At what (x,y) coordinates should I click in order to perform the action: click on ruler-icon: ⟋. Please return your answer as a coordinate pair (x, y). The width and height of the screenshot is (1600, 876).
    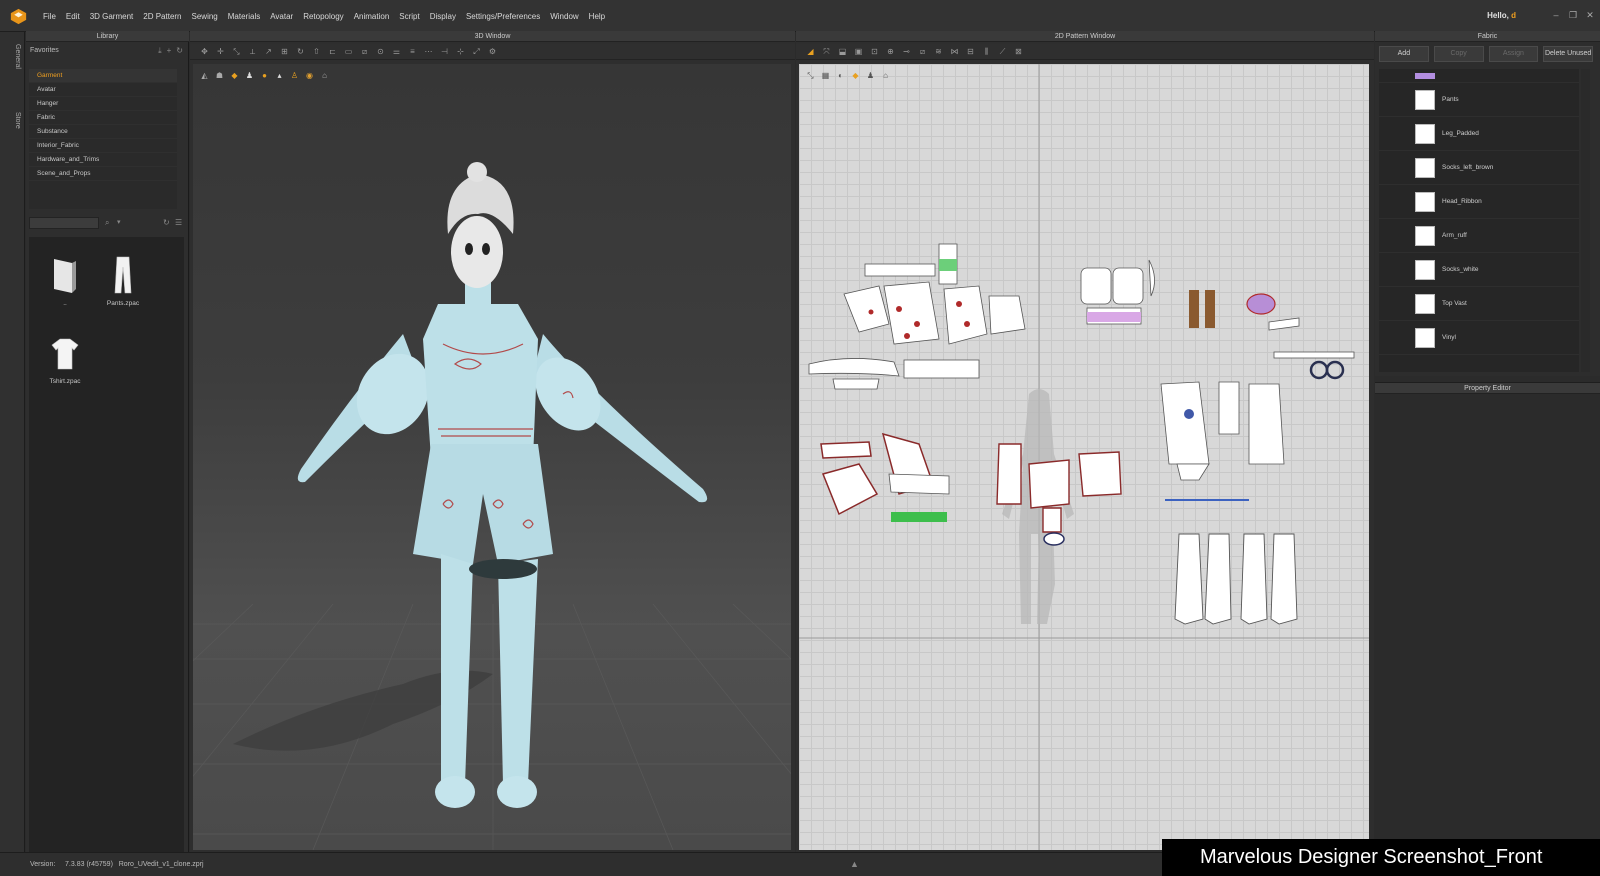
    Looking at the image, I should click on (1002, 51).